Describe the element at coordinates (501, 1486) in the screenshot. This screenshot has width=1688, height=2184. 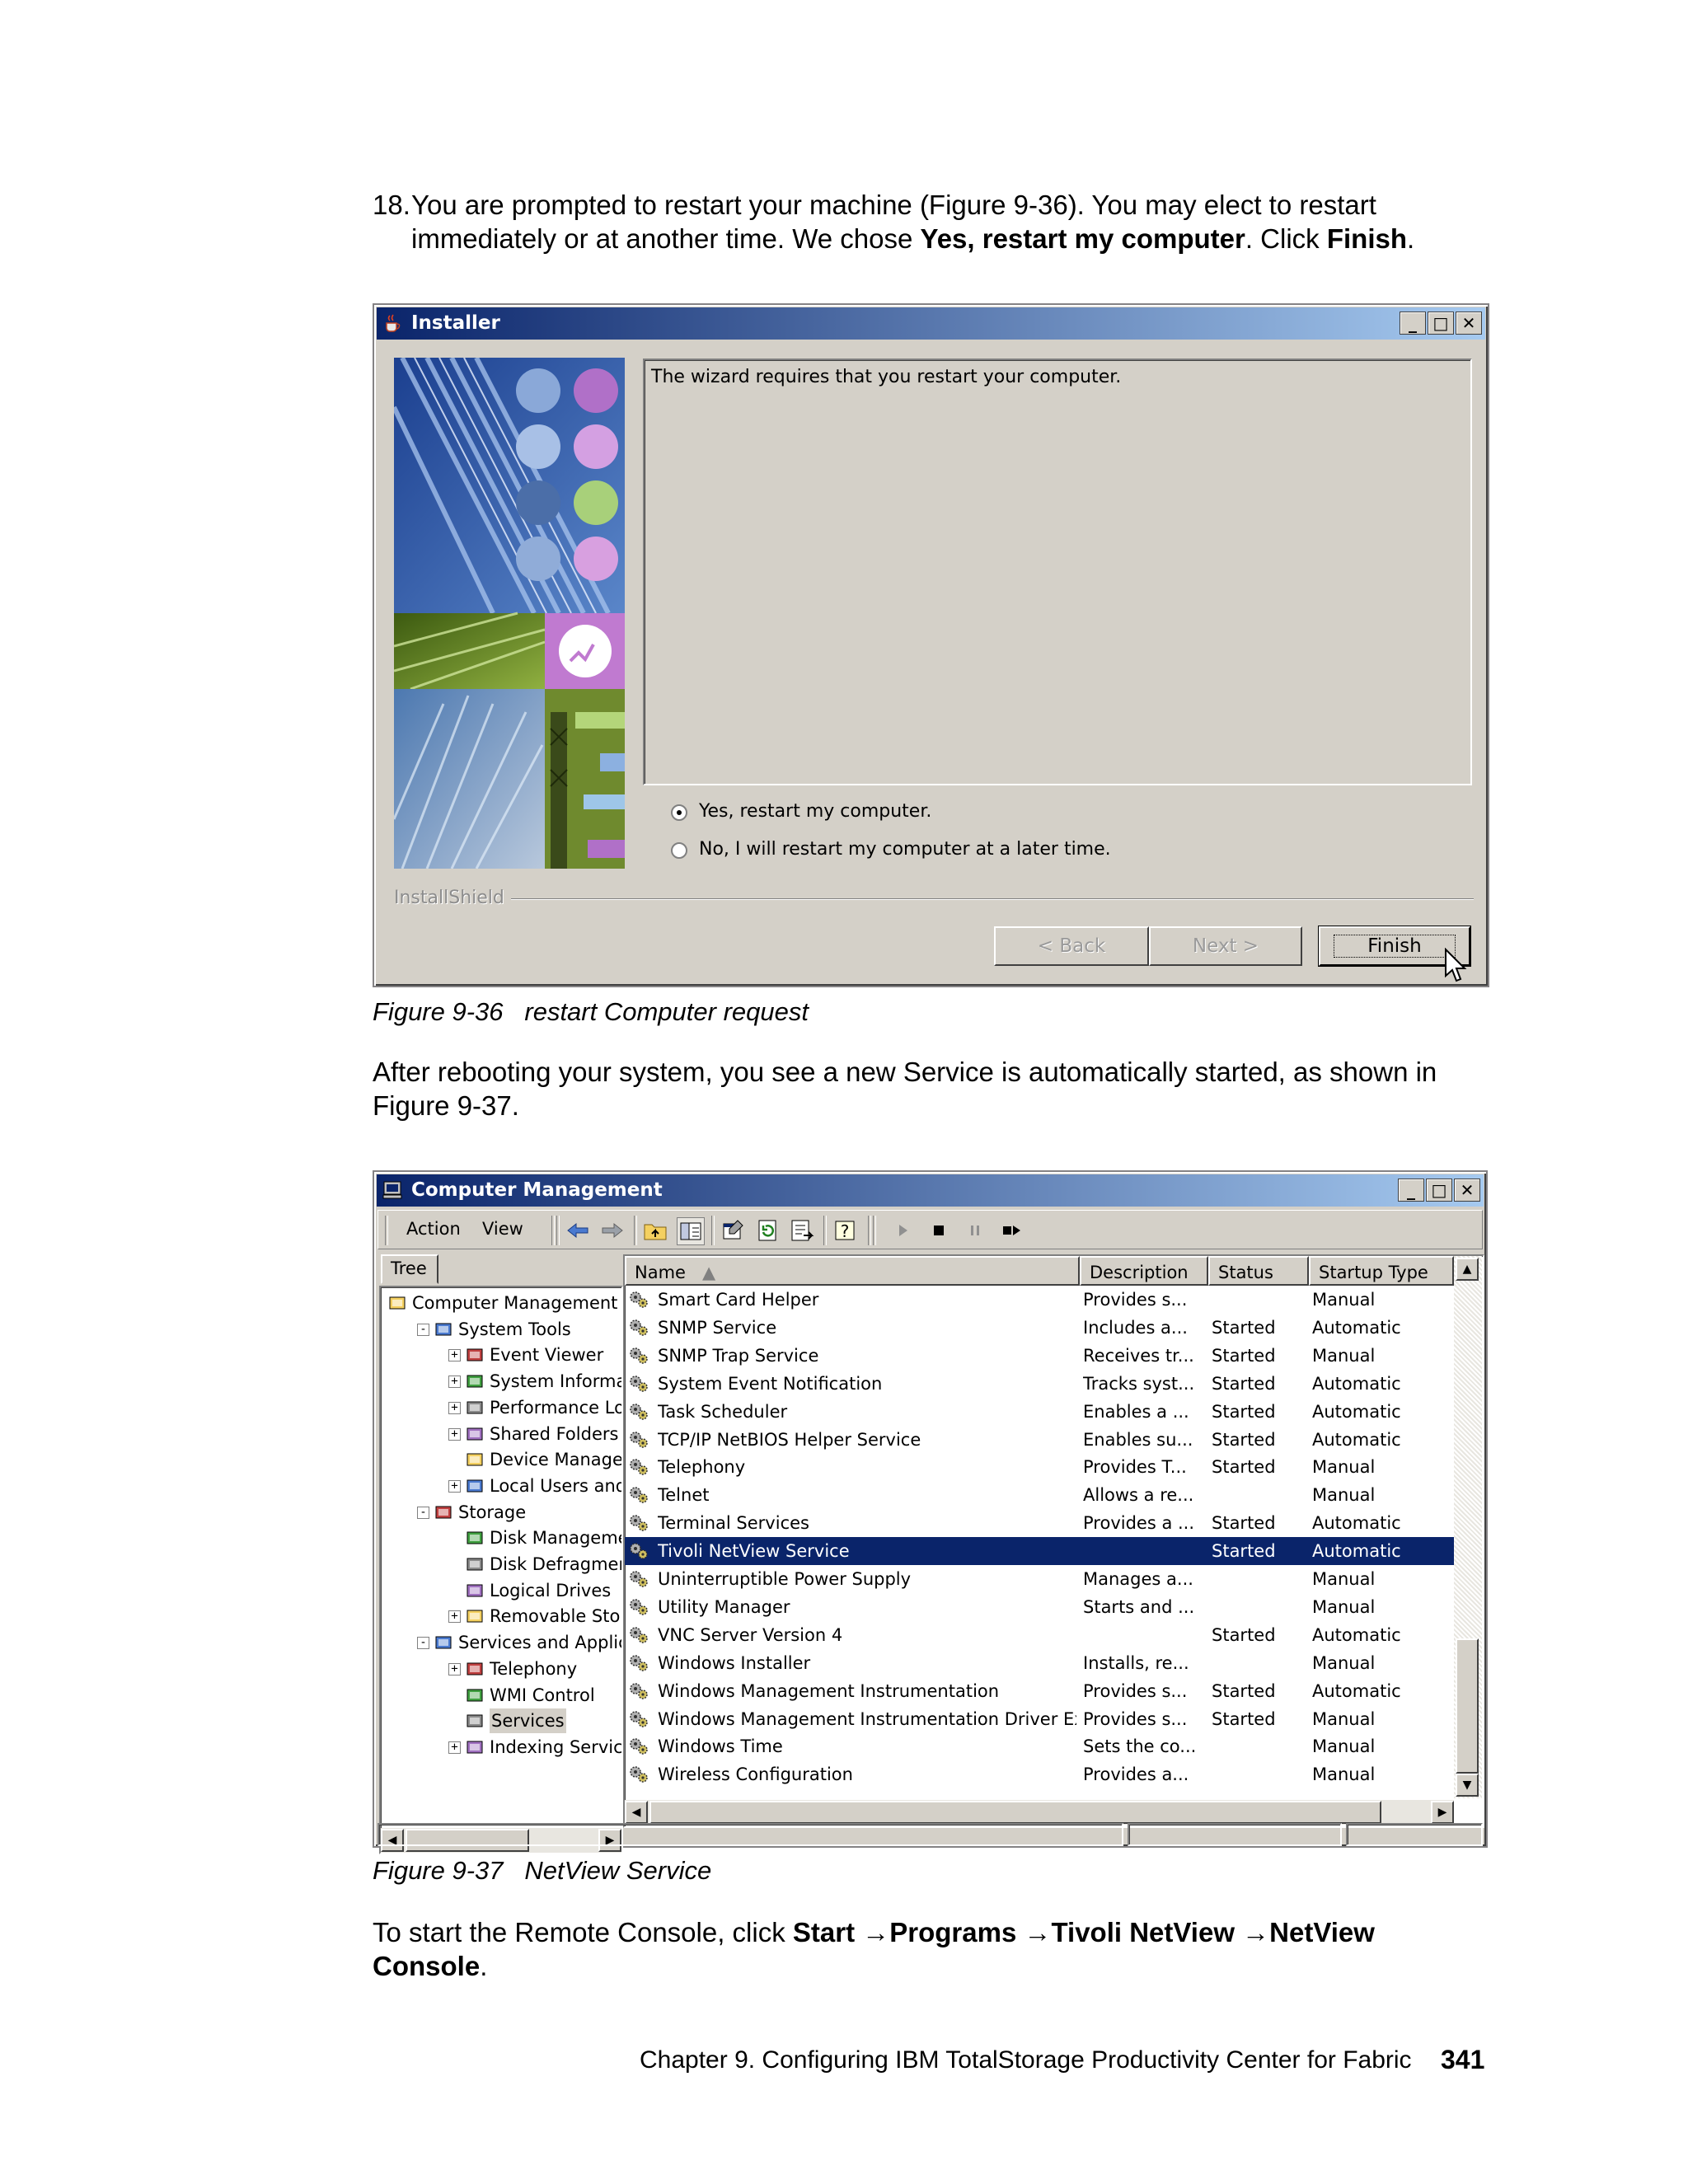
I see `tree-item: + Local Users and (` at that location.